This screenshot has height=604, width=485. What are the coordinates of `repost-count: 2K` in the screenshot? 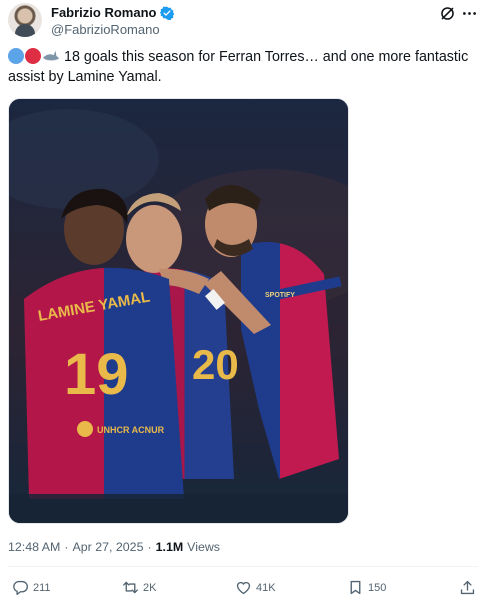 It's located at (150, 587).